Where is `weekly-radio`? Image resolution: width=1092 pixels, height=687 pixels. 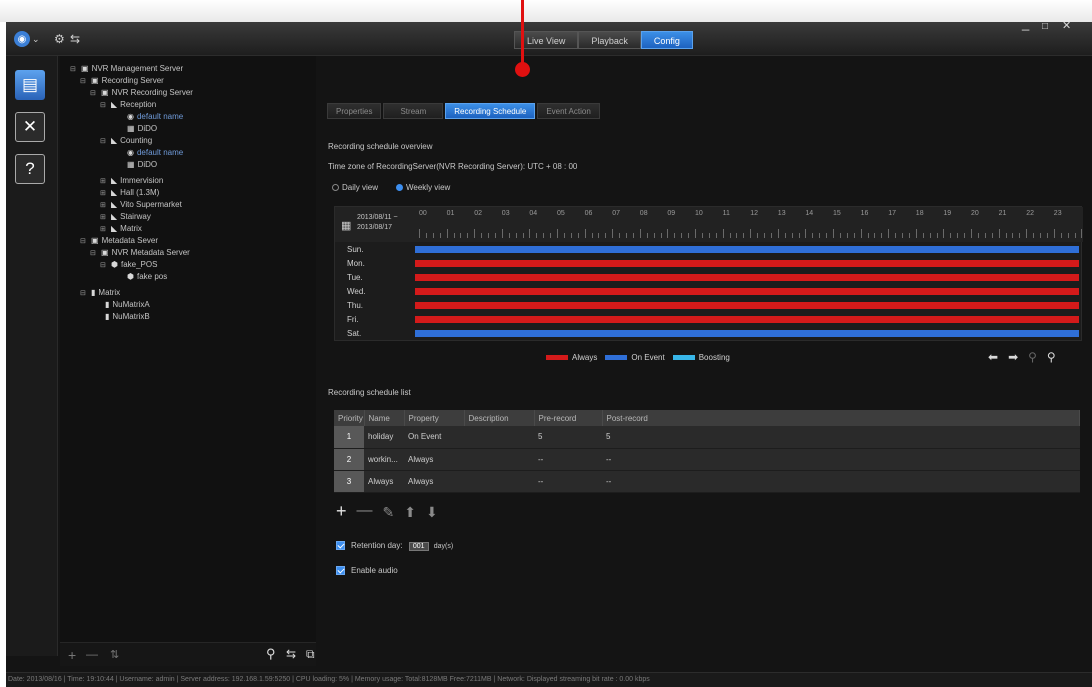 weekly-radio is located at coordinates (399, 188).